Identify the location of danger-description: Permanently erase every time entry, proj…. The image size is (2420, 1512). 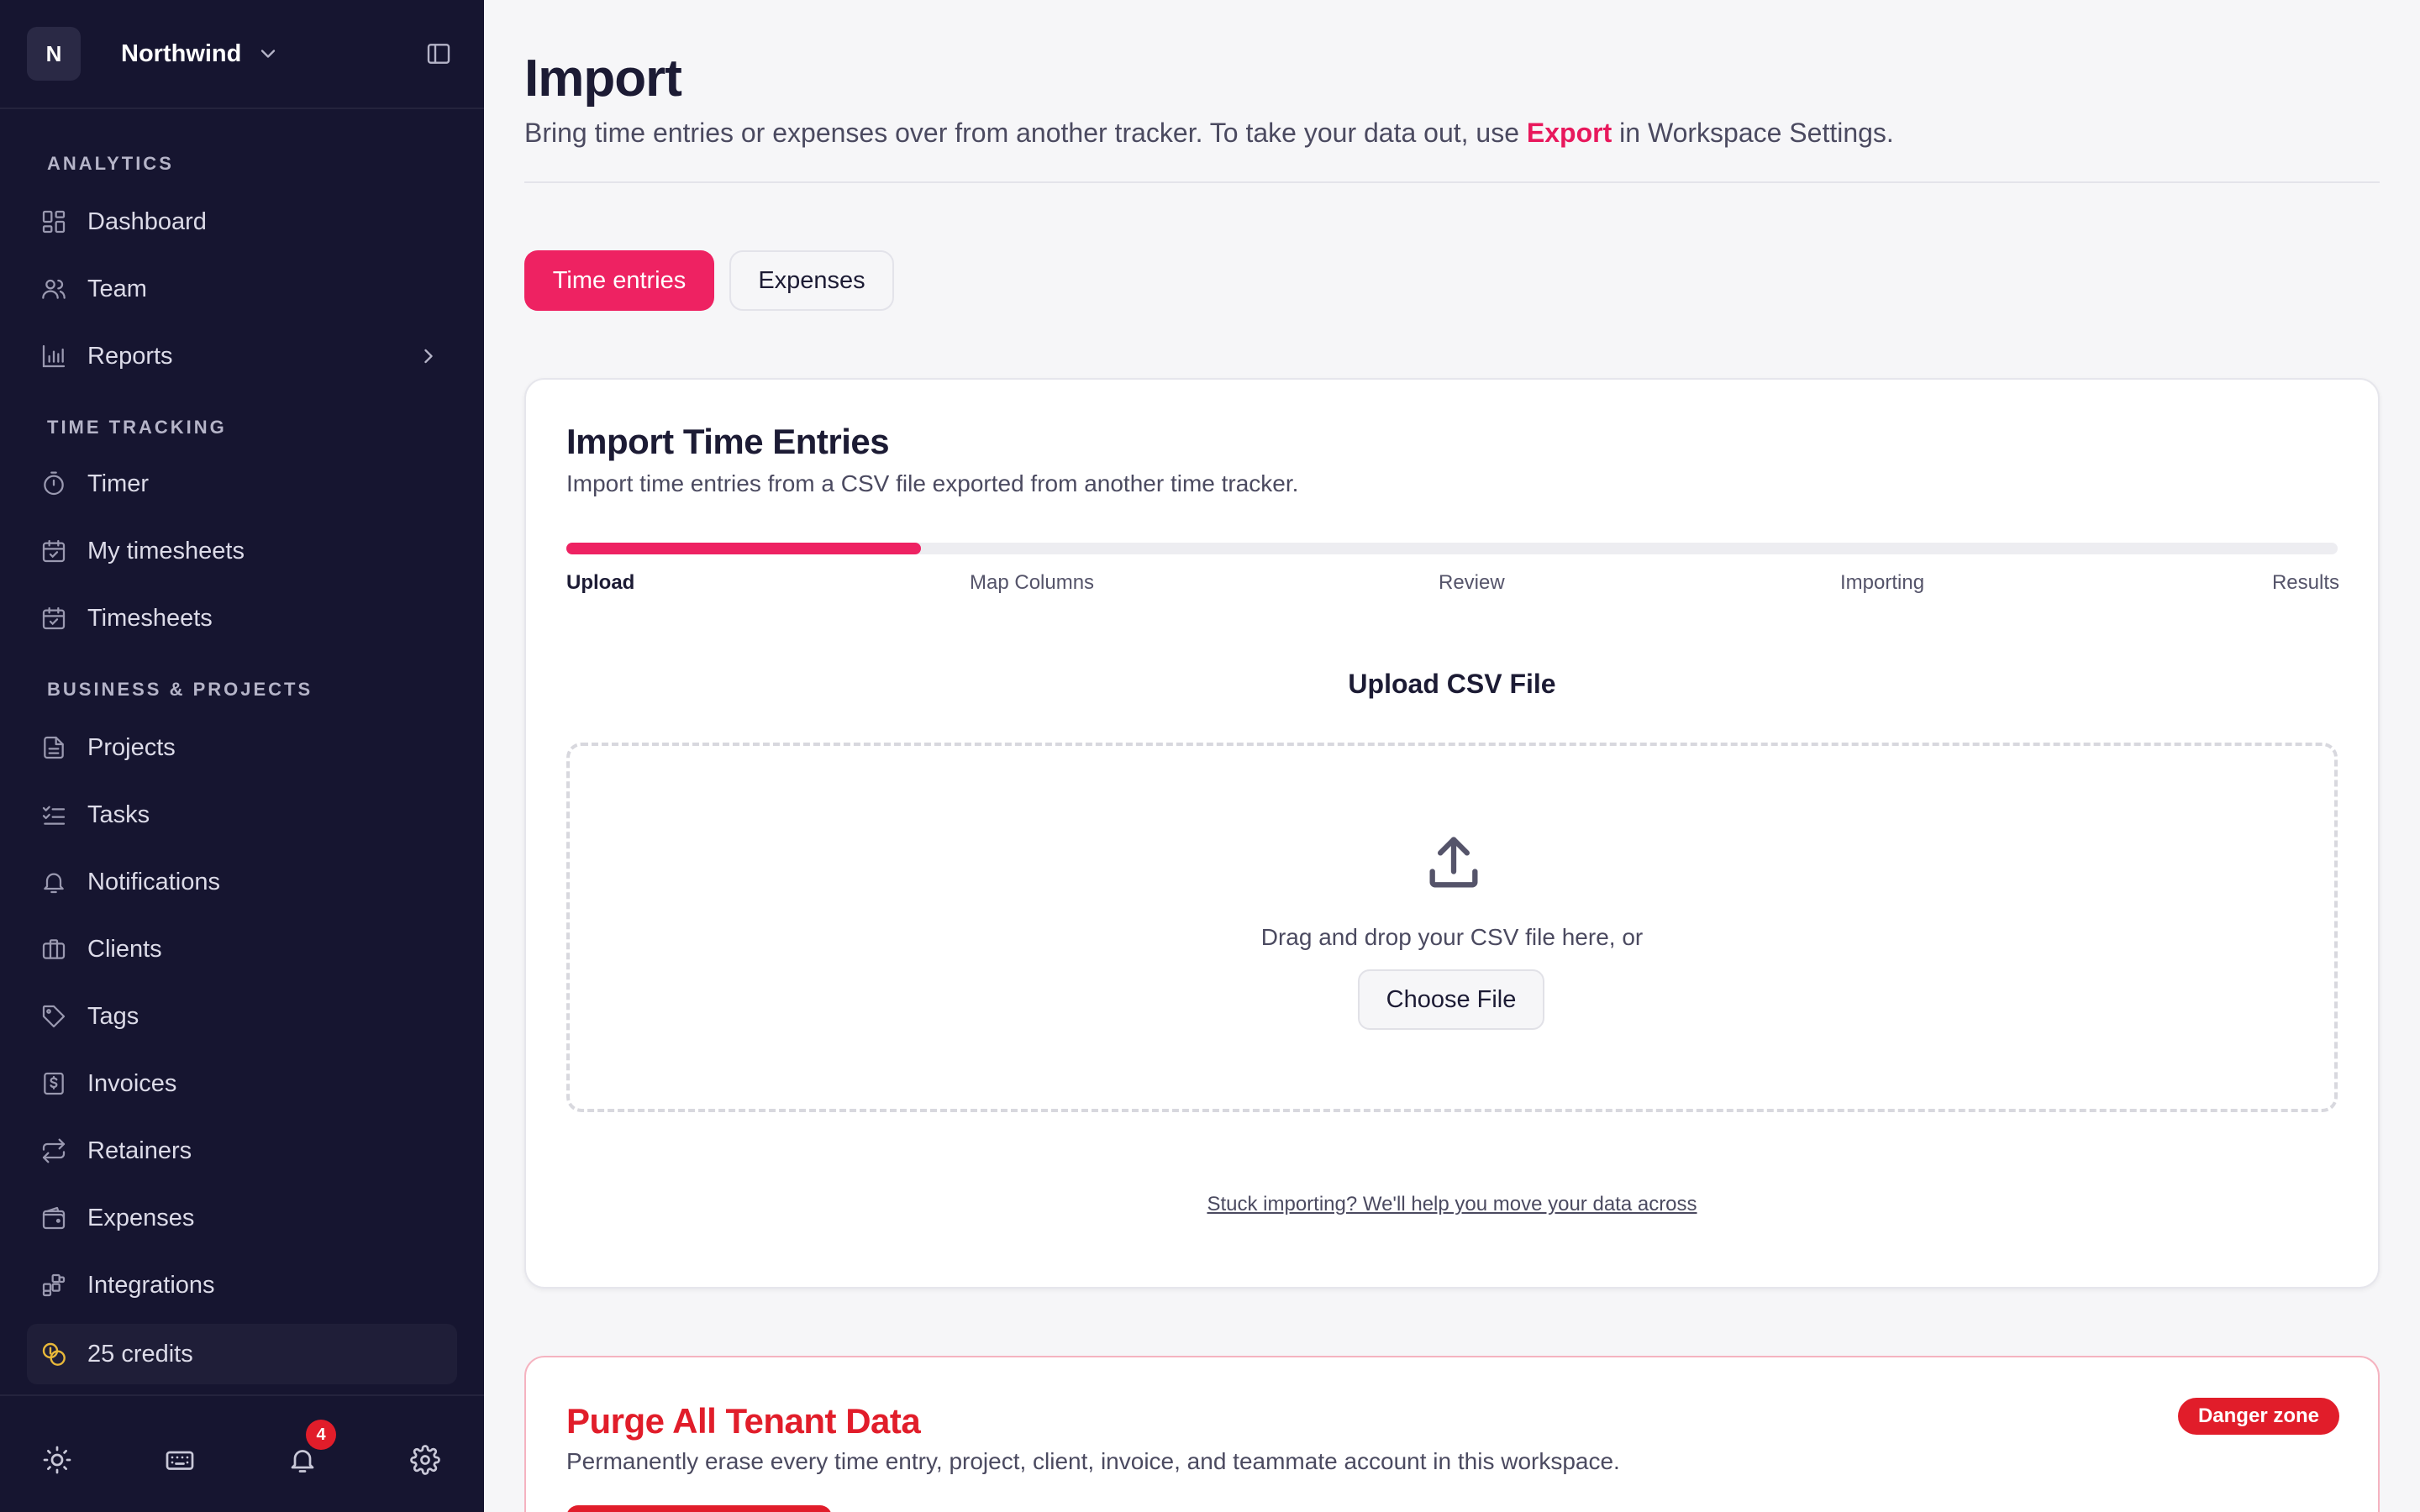
(1093, 1461).